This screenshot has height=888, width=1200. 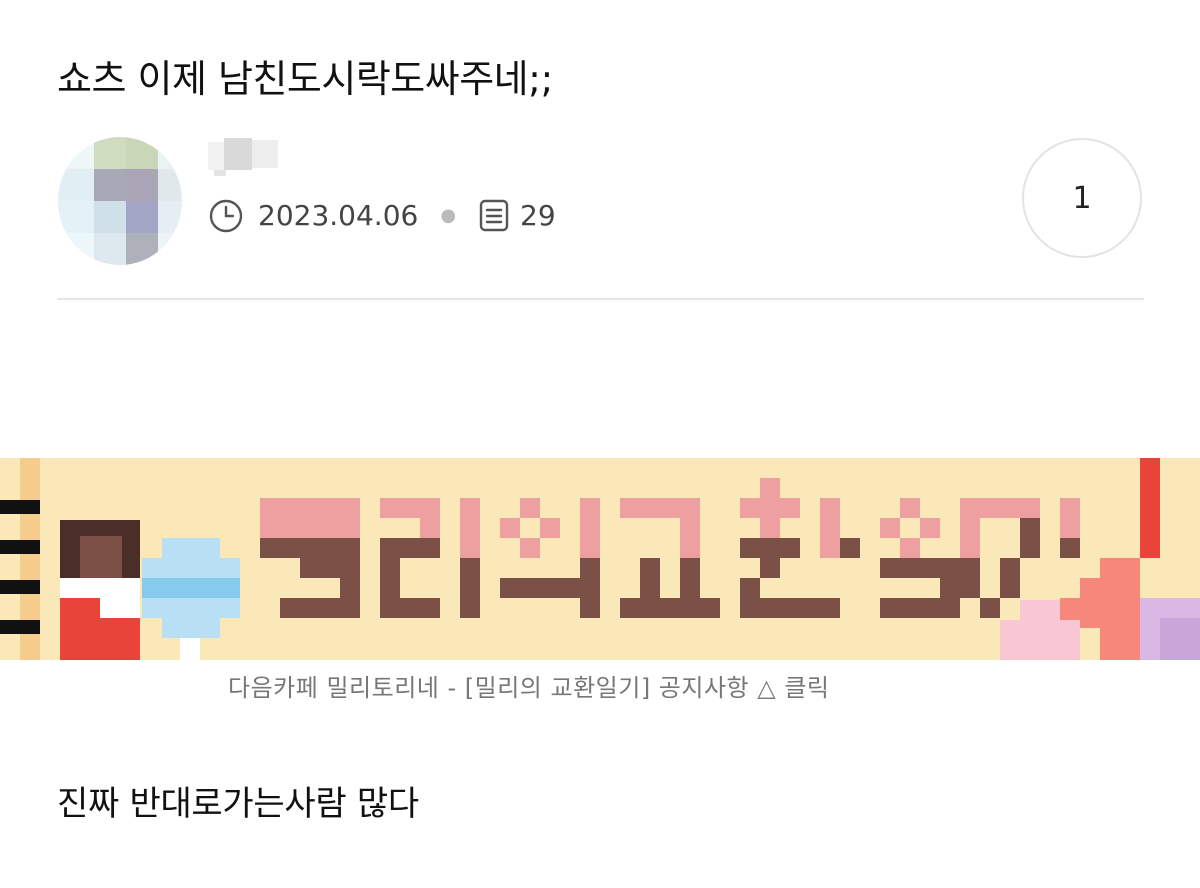 I want to click on document-icon, so click(x=494, y=215).